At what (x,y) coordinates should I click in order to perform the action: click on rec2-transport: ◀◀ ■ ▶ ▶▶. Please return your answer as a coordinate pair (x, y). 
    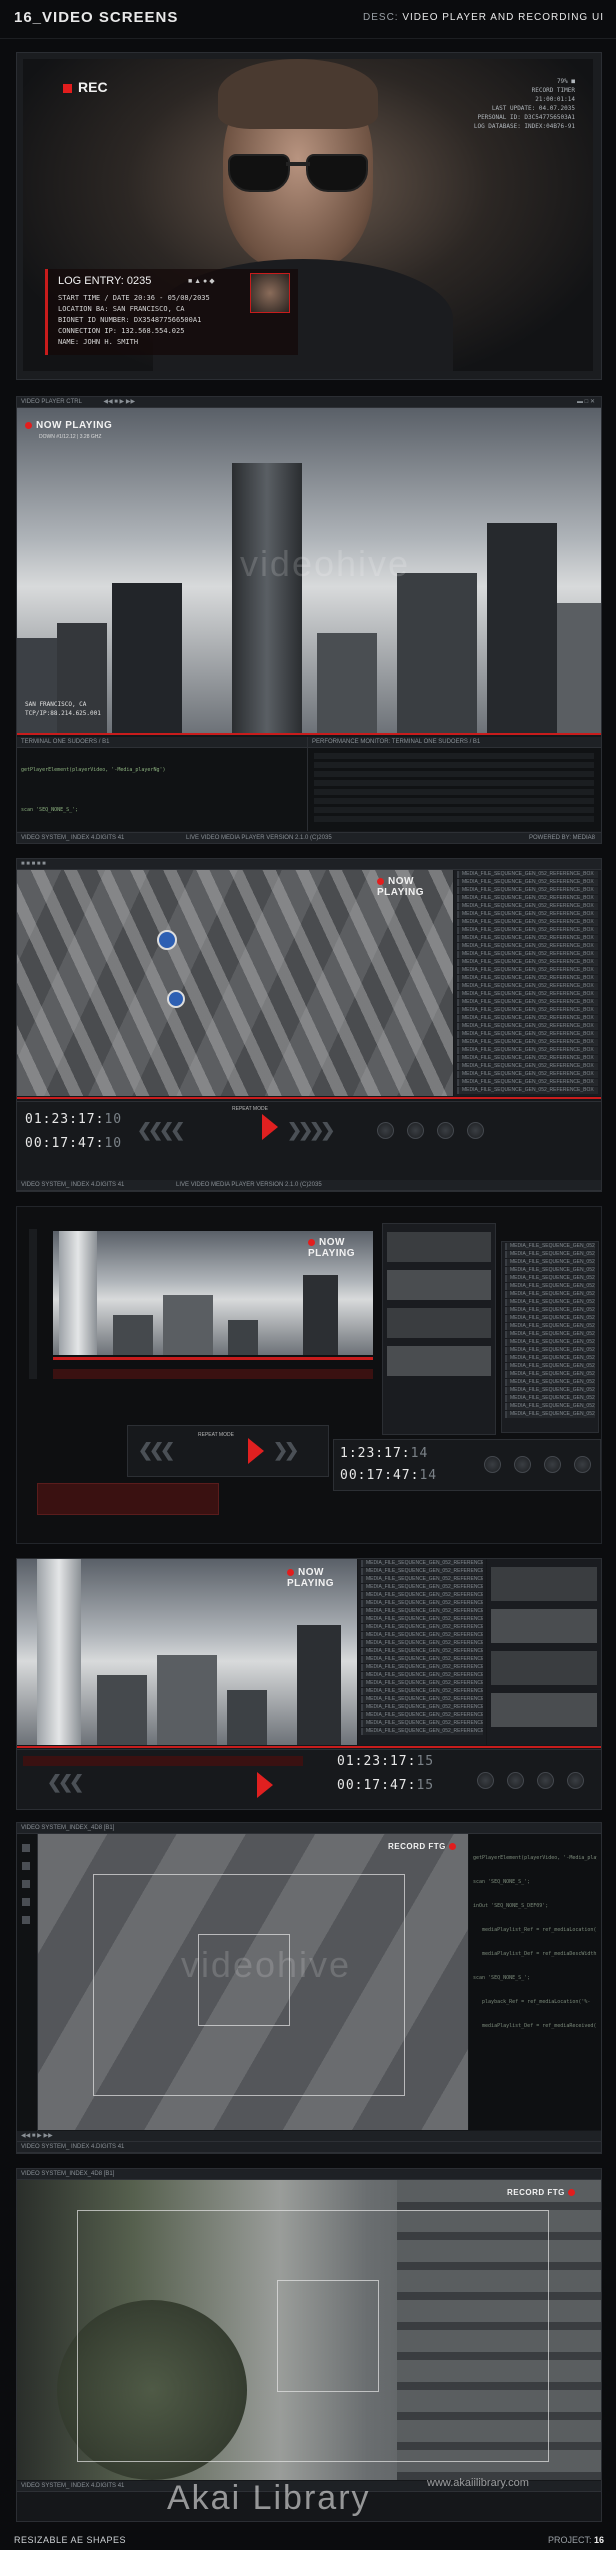
    Looking at the image, I should click on (309, 2136).